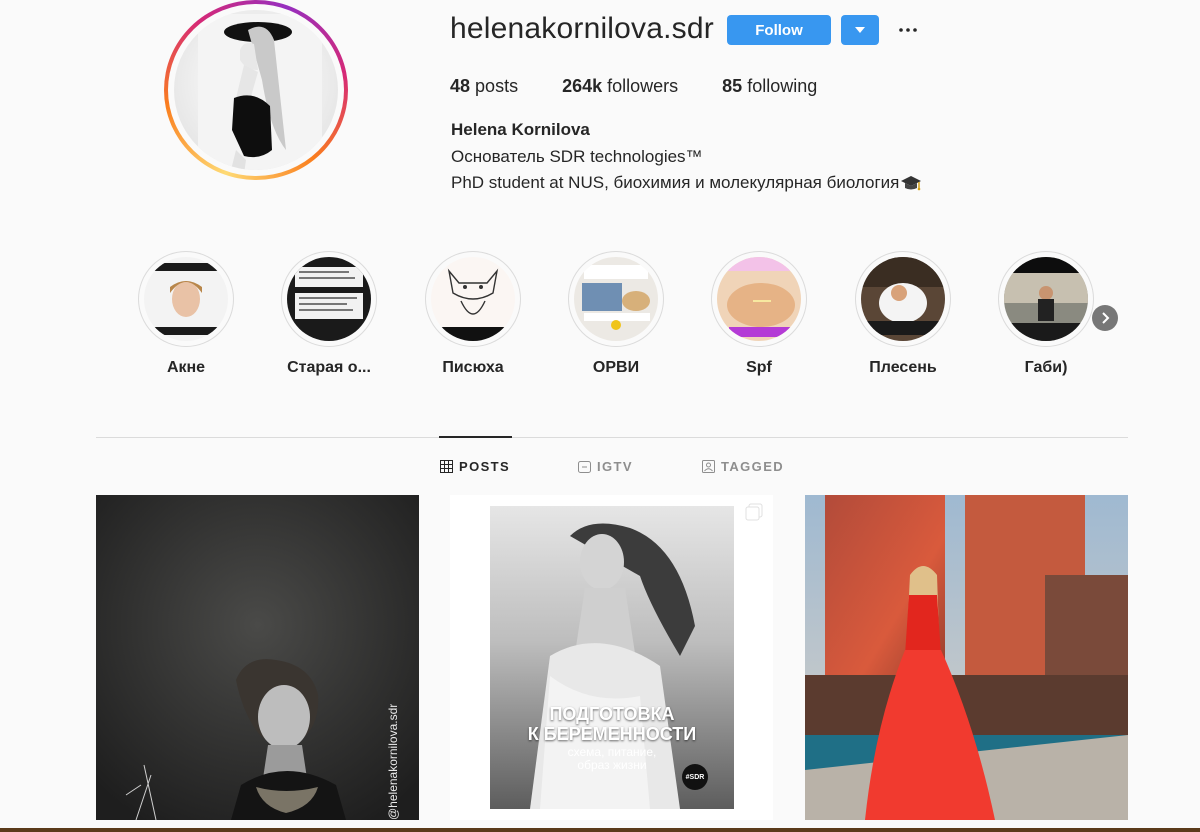  I want to click on active-tab-indicator, so click(475, 437).